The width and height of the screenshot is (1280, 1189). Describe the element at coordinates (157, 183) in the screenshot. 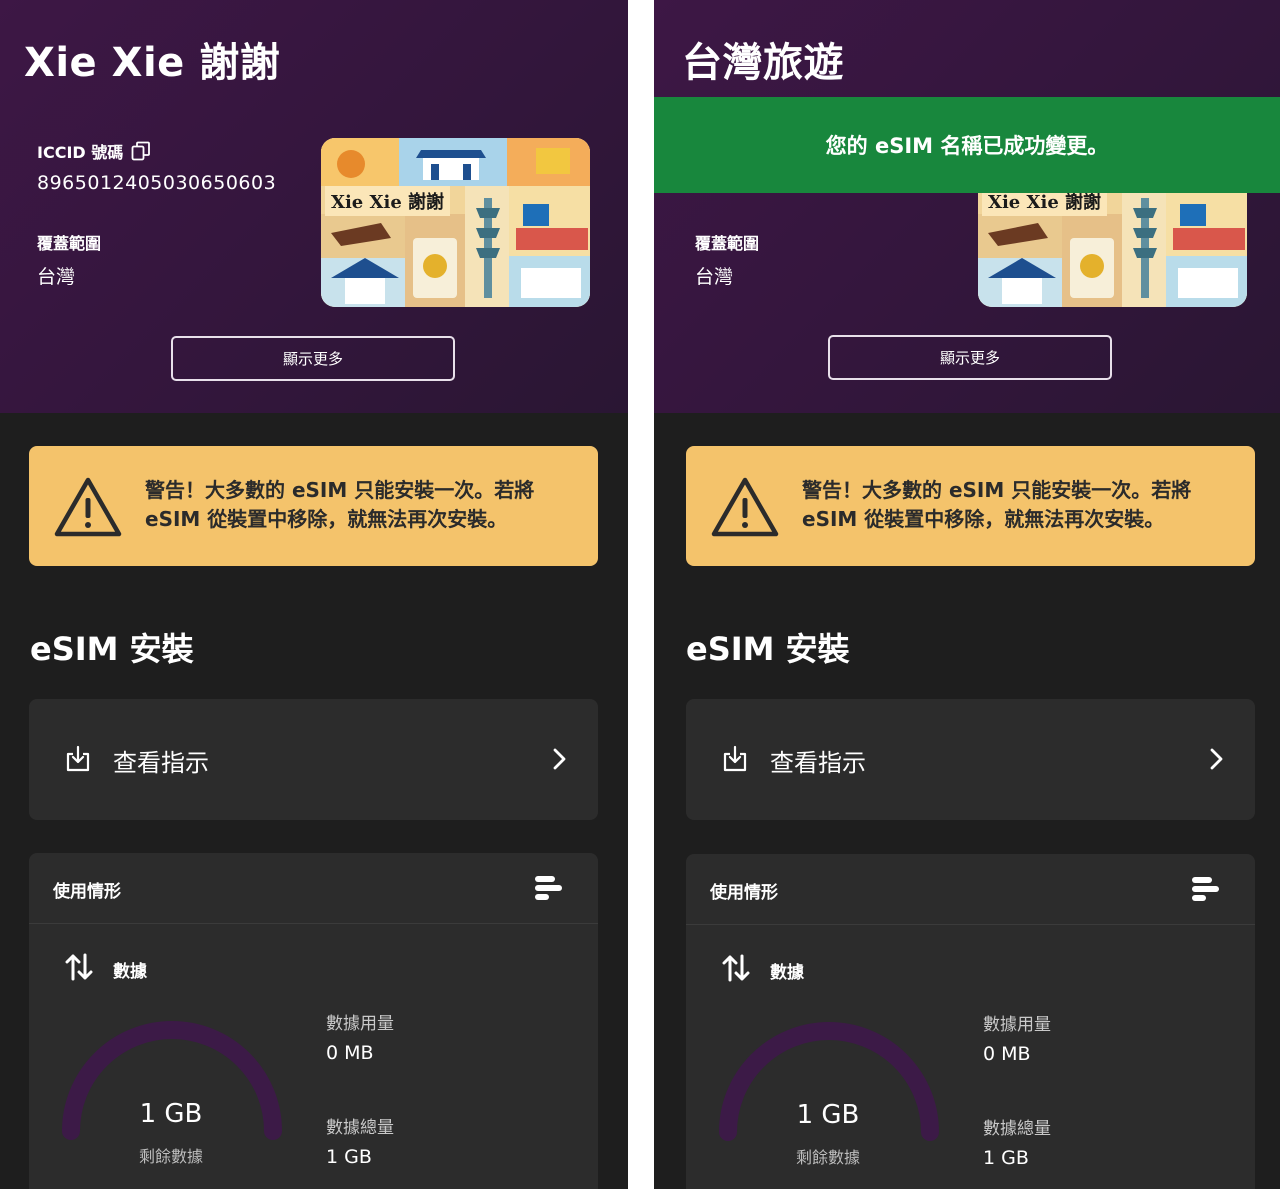

I see `iccid-value: 8965012405030650603` at that location.